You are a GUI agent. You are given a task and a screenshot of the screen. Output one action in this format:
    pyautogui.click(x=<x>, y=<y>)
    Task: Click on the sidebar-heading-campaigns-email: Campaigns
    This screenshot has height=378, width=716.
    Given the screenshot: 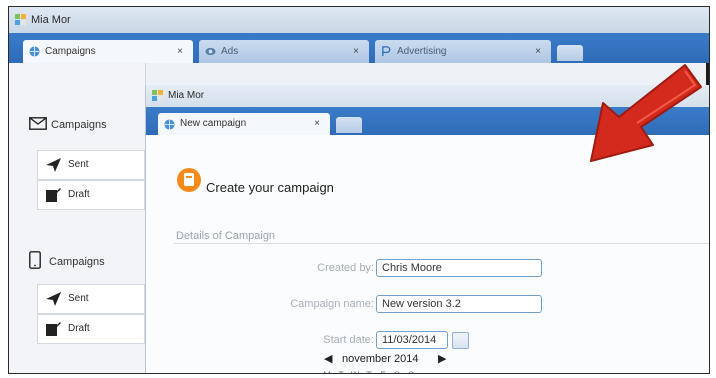 What is the action you would take?
    pyautogui.click(x=68, y=124)
    